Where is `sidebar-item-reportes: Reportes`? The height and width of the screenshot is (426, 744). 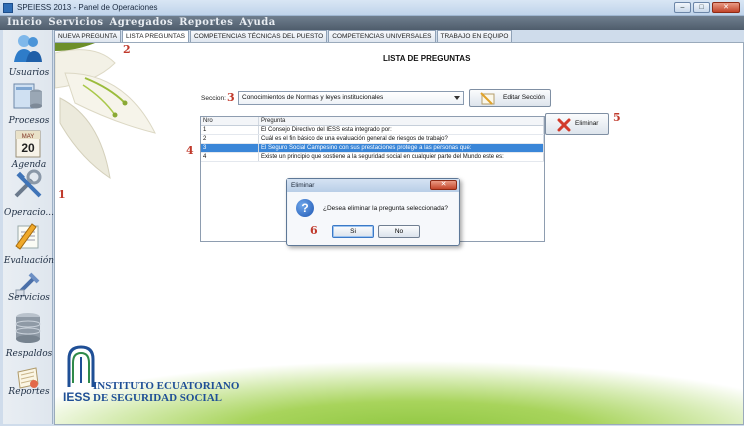 sidebar-item-reportes: Reportes is located at coordinates (29, 392).